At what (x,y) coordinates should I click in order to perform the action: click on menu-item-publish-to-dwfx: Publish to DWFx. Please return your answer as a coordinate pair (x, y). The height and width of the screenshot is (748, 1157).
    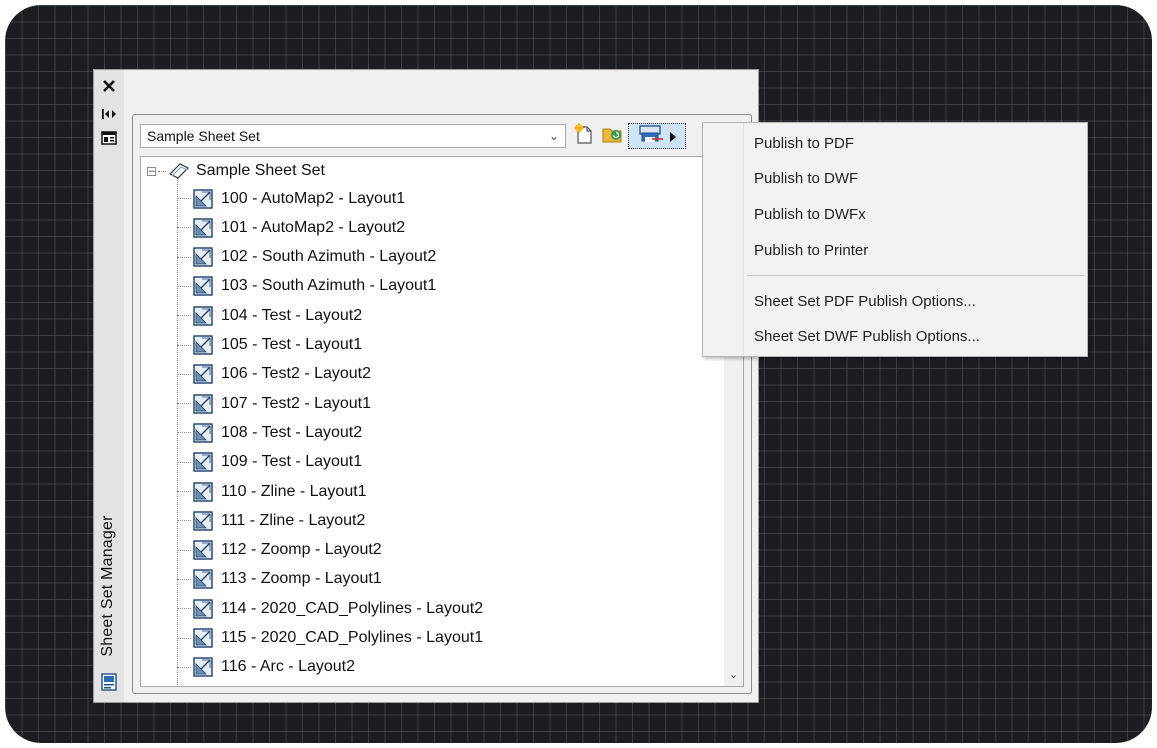
    Looking at the image, I should click on (810, 215).